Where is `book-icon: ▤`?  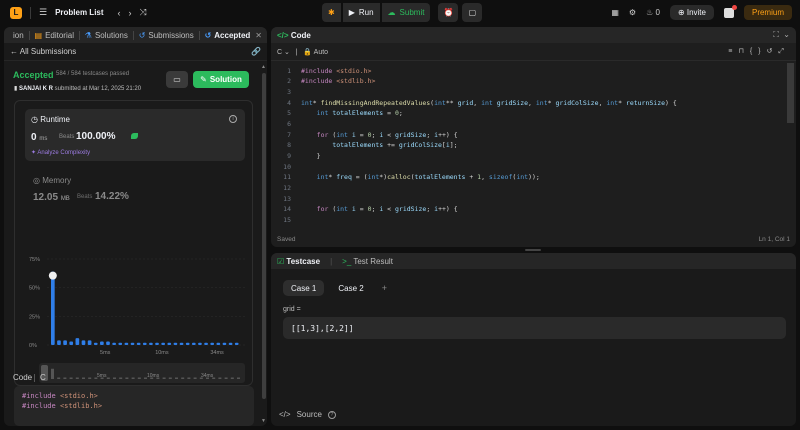
book-icon: ▤ is located at coordinates (38, 35).